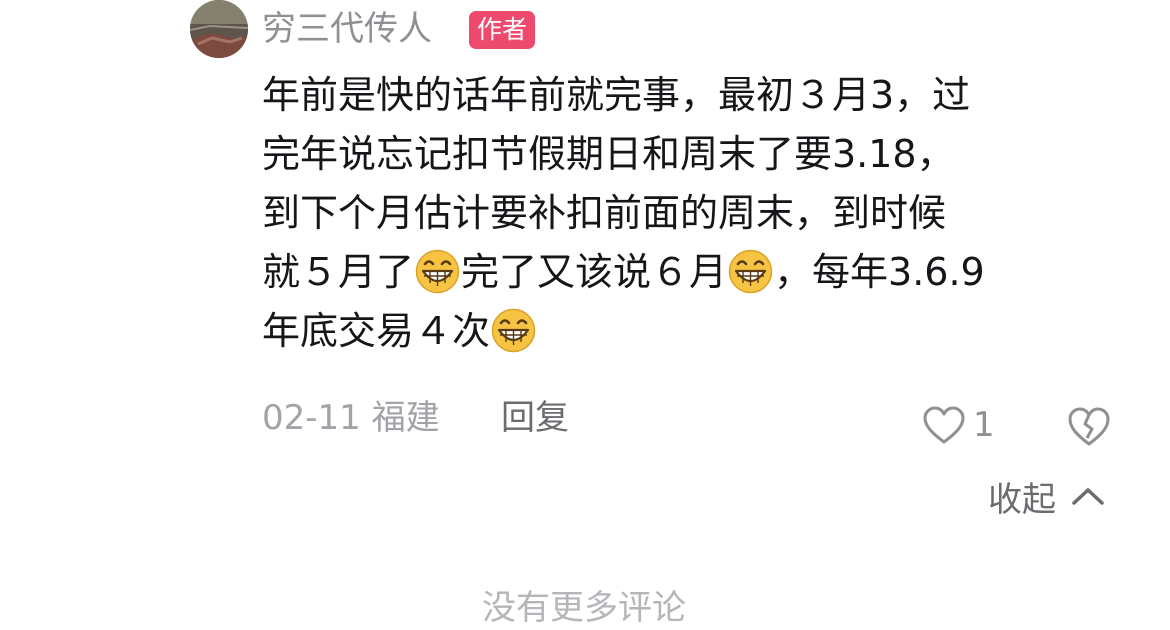  I want to click on comment-line: 年前是快的话年前就完事，最初３月3，过, so click(687, 95).